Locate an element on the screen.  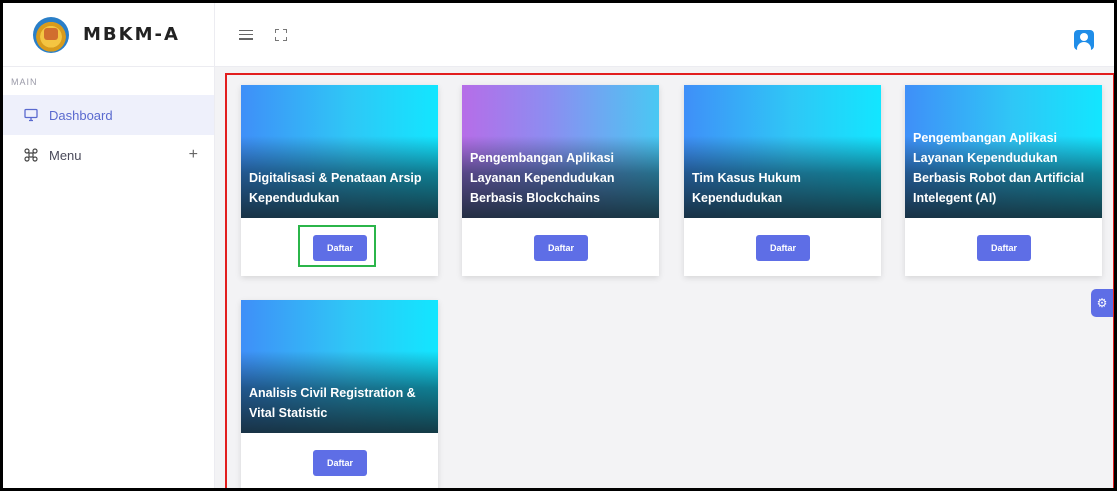
sidebar-item-menu: Menu + is located at coordinates (108, 155).